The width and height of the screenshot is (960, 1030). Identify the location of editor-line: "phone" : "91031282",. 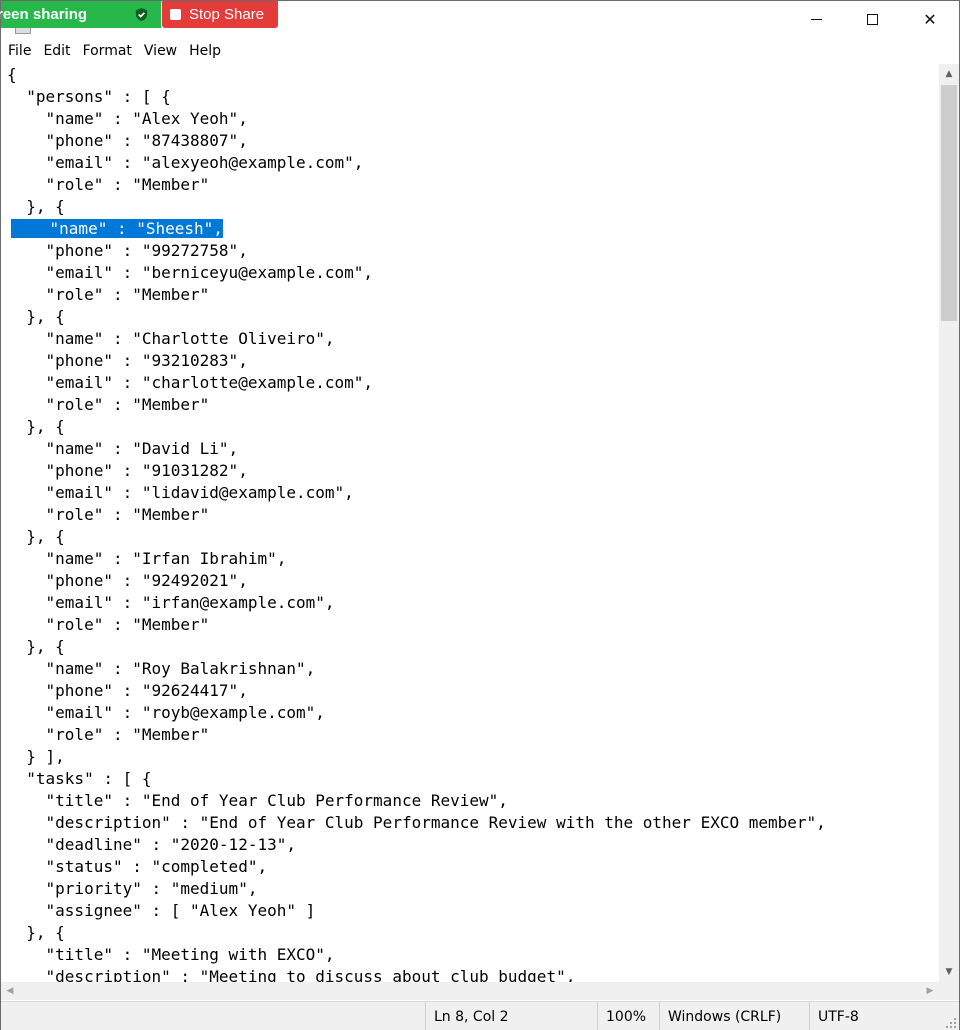
(416, 471).